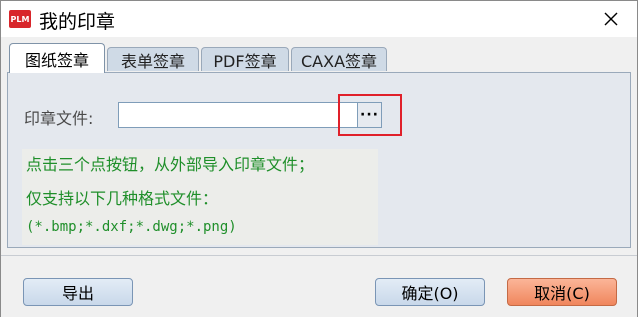 The image size is (638, 317). What do you see at coordinates (131, 227) in the screenshot?
I see `hint-format-list: (*.bmp;*.dxf;*.dwg;*.png)` at bounding box center [131, 227].